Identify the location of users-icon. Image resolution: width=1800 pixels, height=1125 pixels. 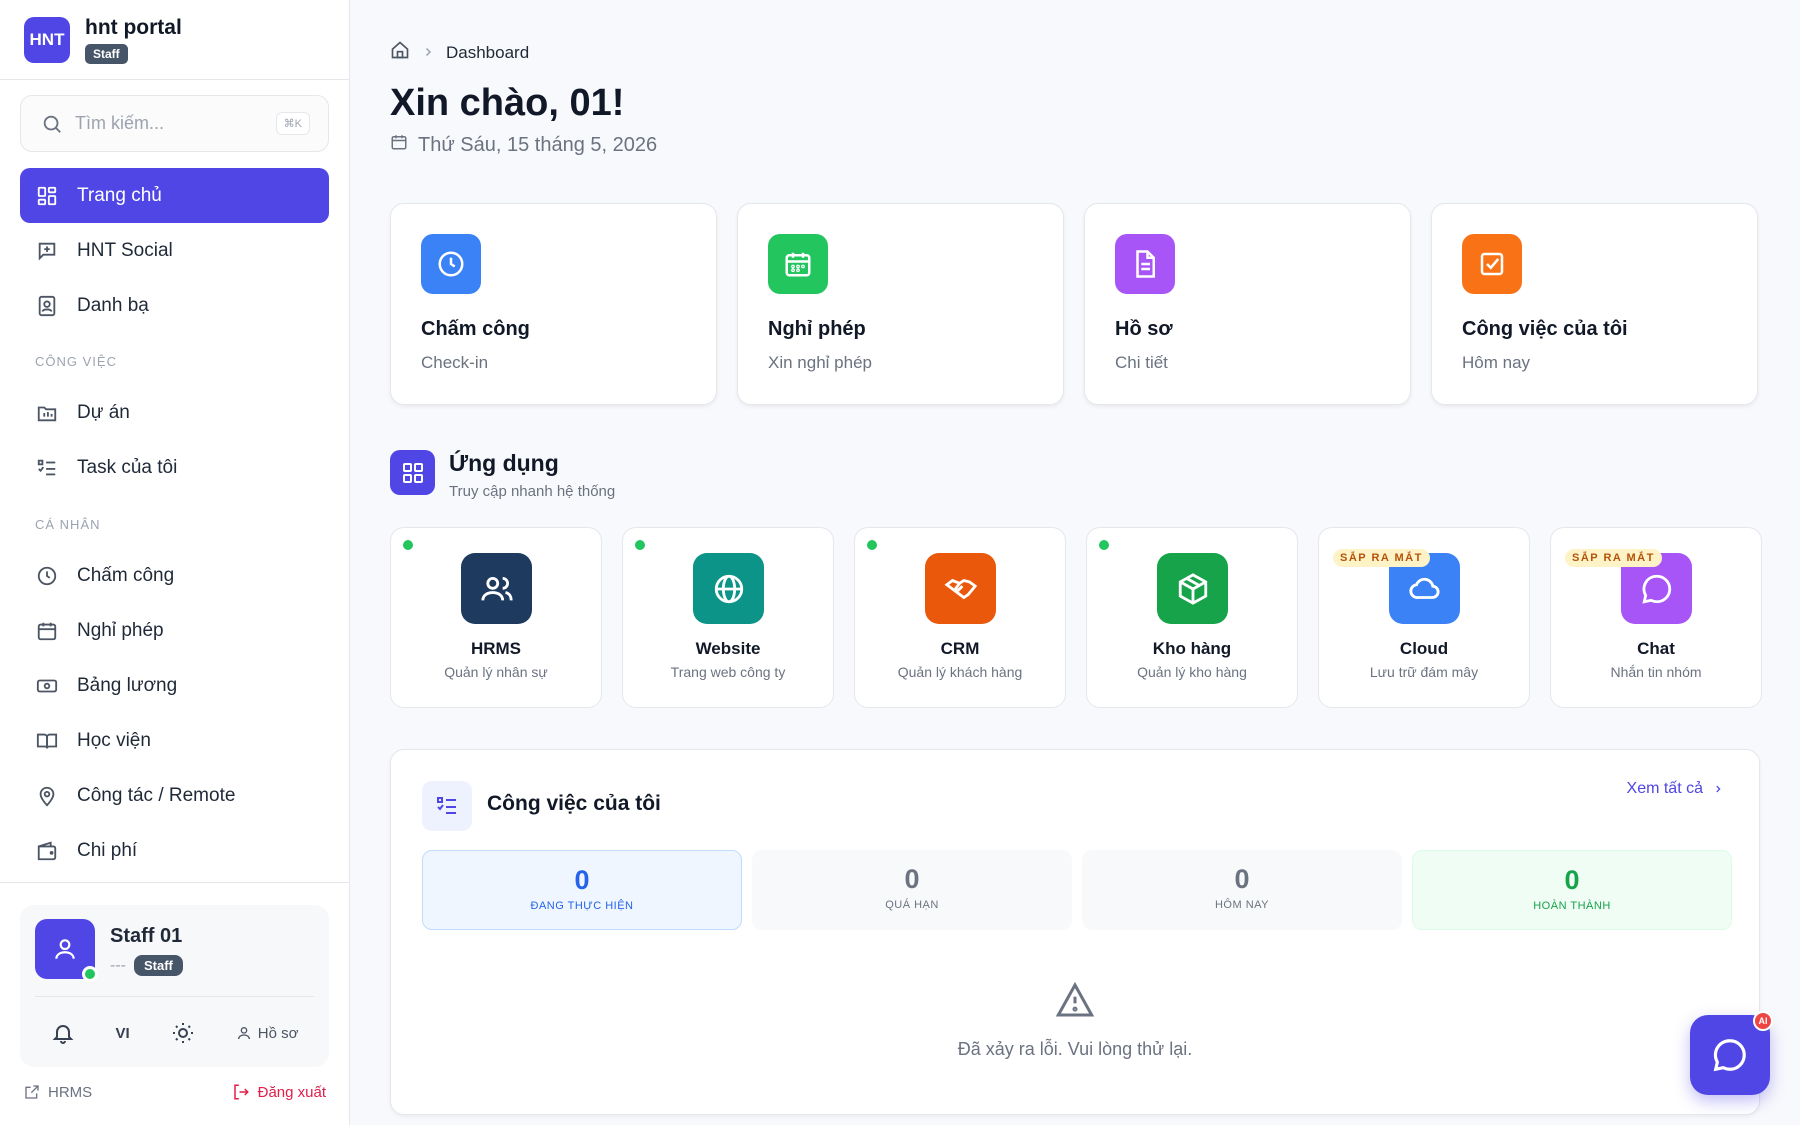
(496, 588).